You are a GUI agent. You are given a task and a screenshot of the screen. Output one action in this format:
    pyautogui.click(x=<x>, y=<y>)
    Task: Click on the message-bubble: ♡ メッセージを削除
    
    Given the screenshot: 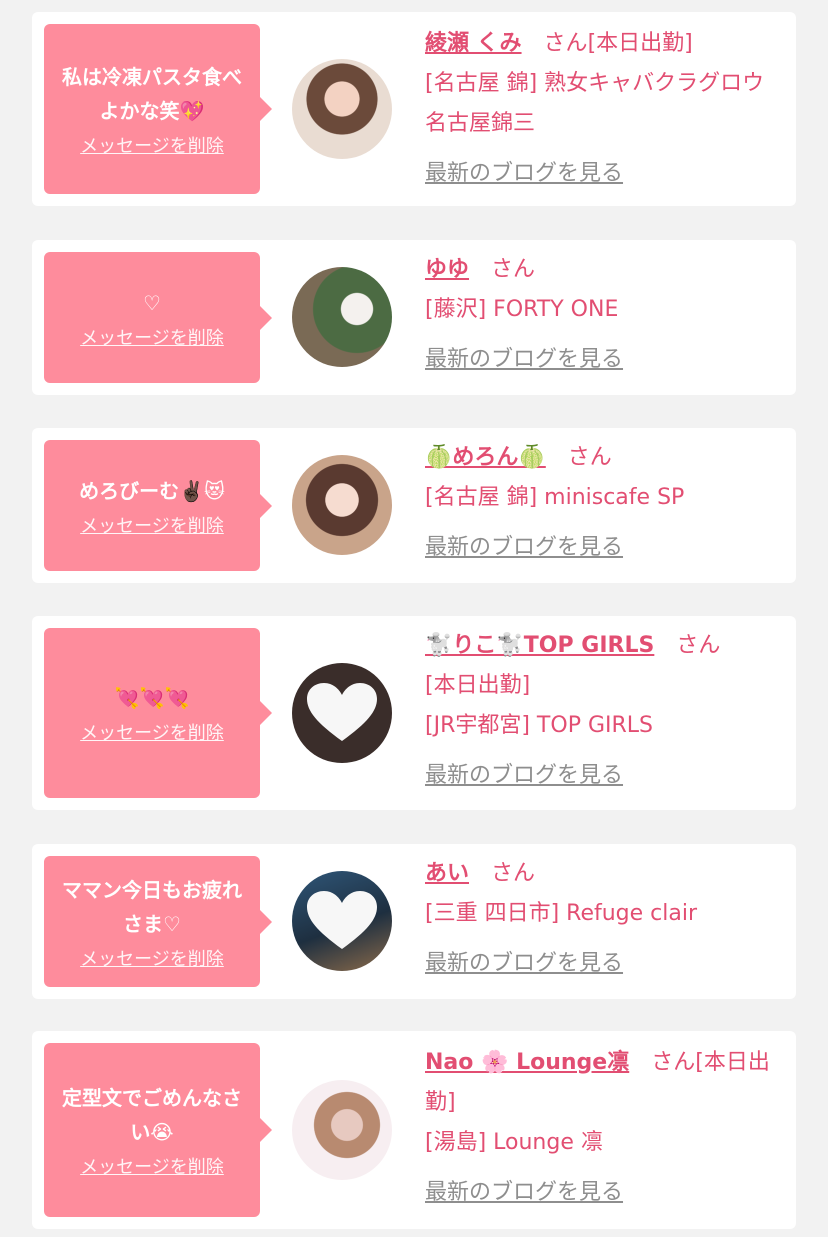 What is the action you would take?
    pyautogui.click(x=158, y=317)
    